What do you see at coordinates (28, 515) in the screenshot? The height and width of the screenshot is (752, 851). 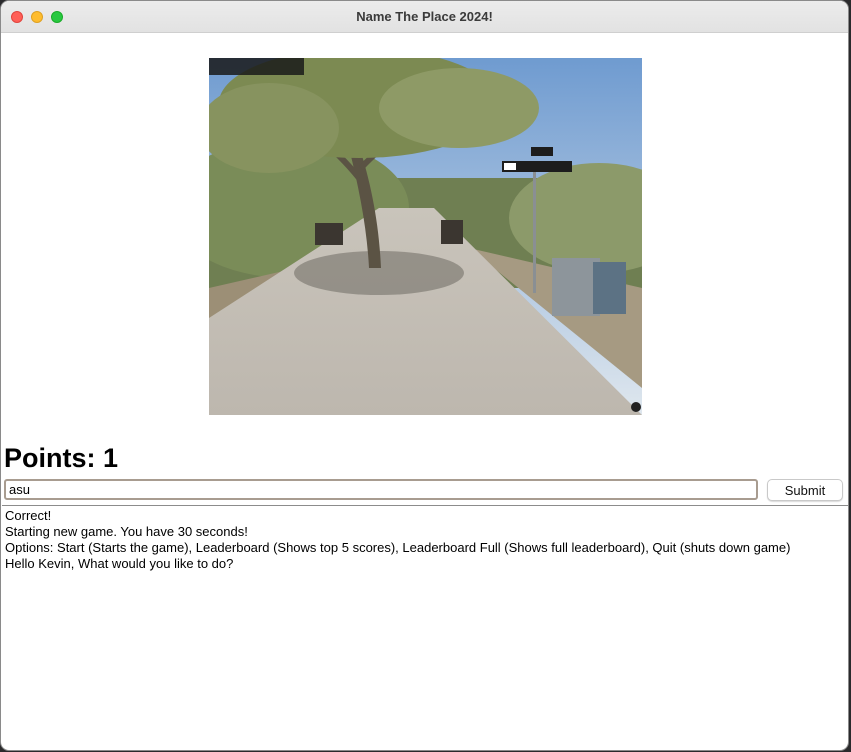 I see `log-line: Correct!` at bounding box center [28, 515].